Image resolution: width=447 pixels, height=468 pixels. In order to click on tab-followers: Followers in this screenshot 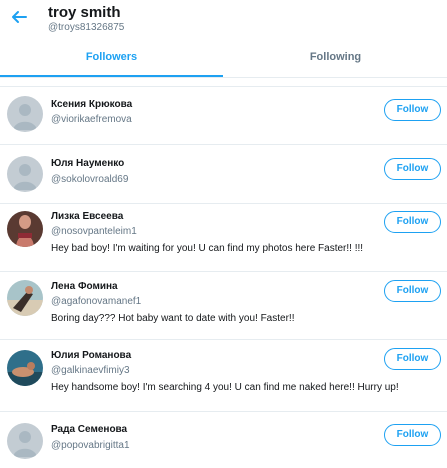, I will do `click(111, 58)`.